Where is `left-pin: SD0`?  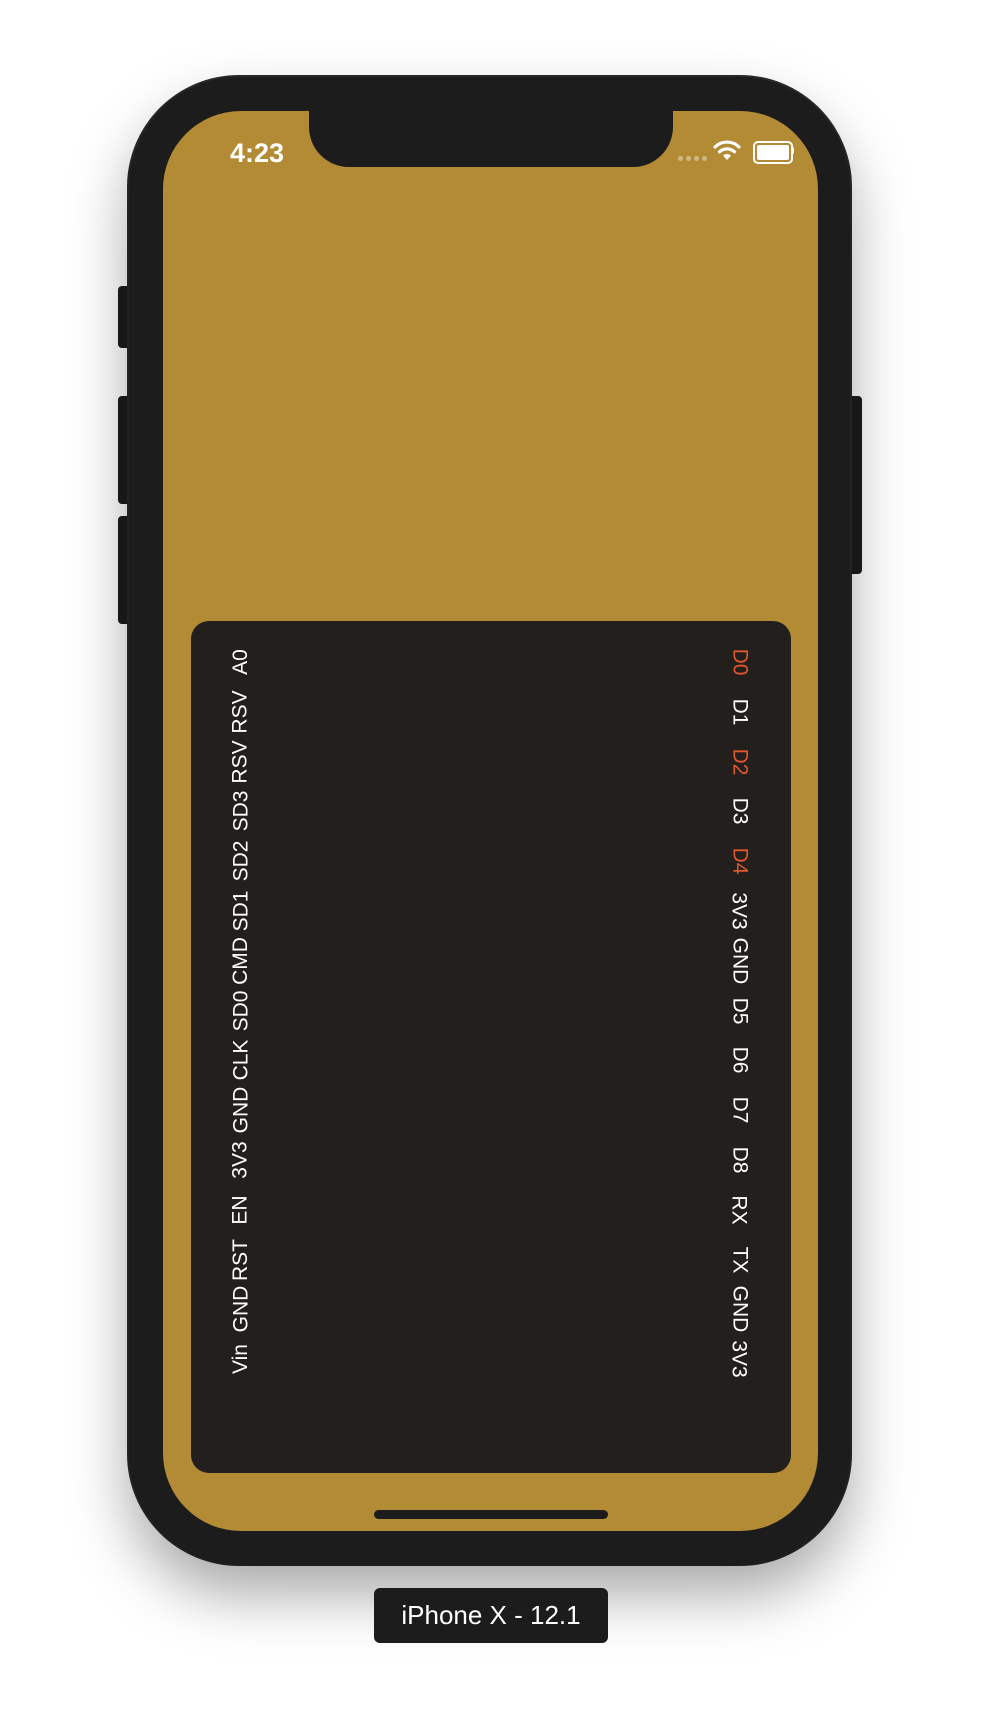 left-pin: SD0 is located at coordinates (241, 1011).